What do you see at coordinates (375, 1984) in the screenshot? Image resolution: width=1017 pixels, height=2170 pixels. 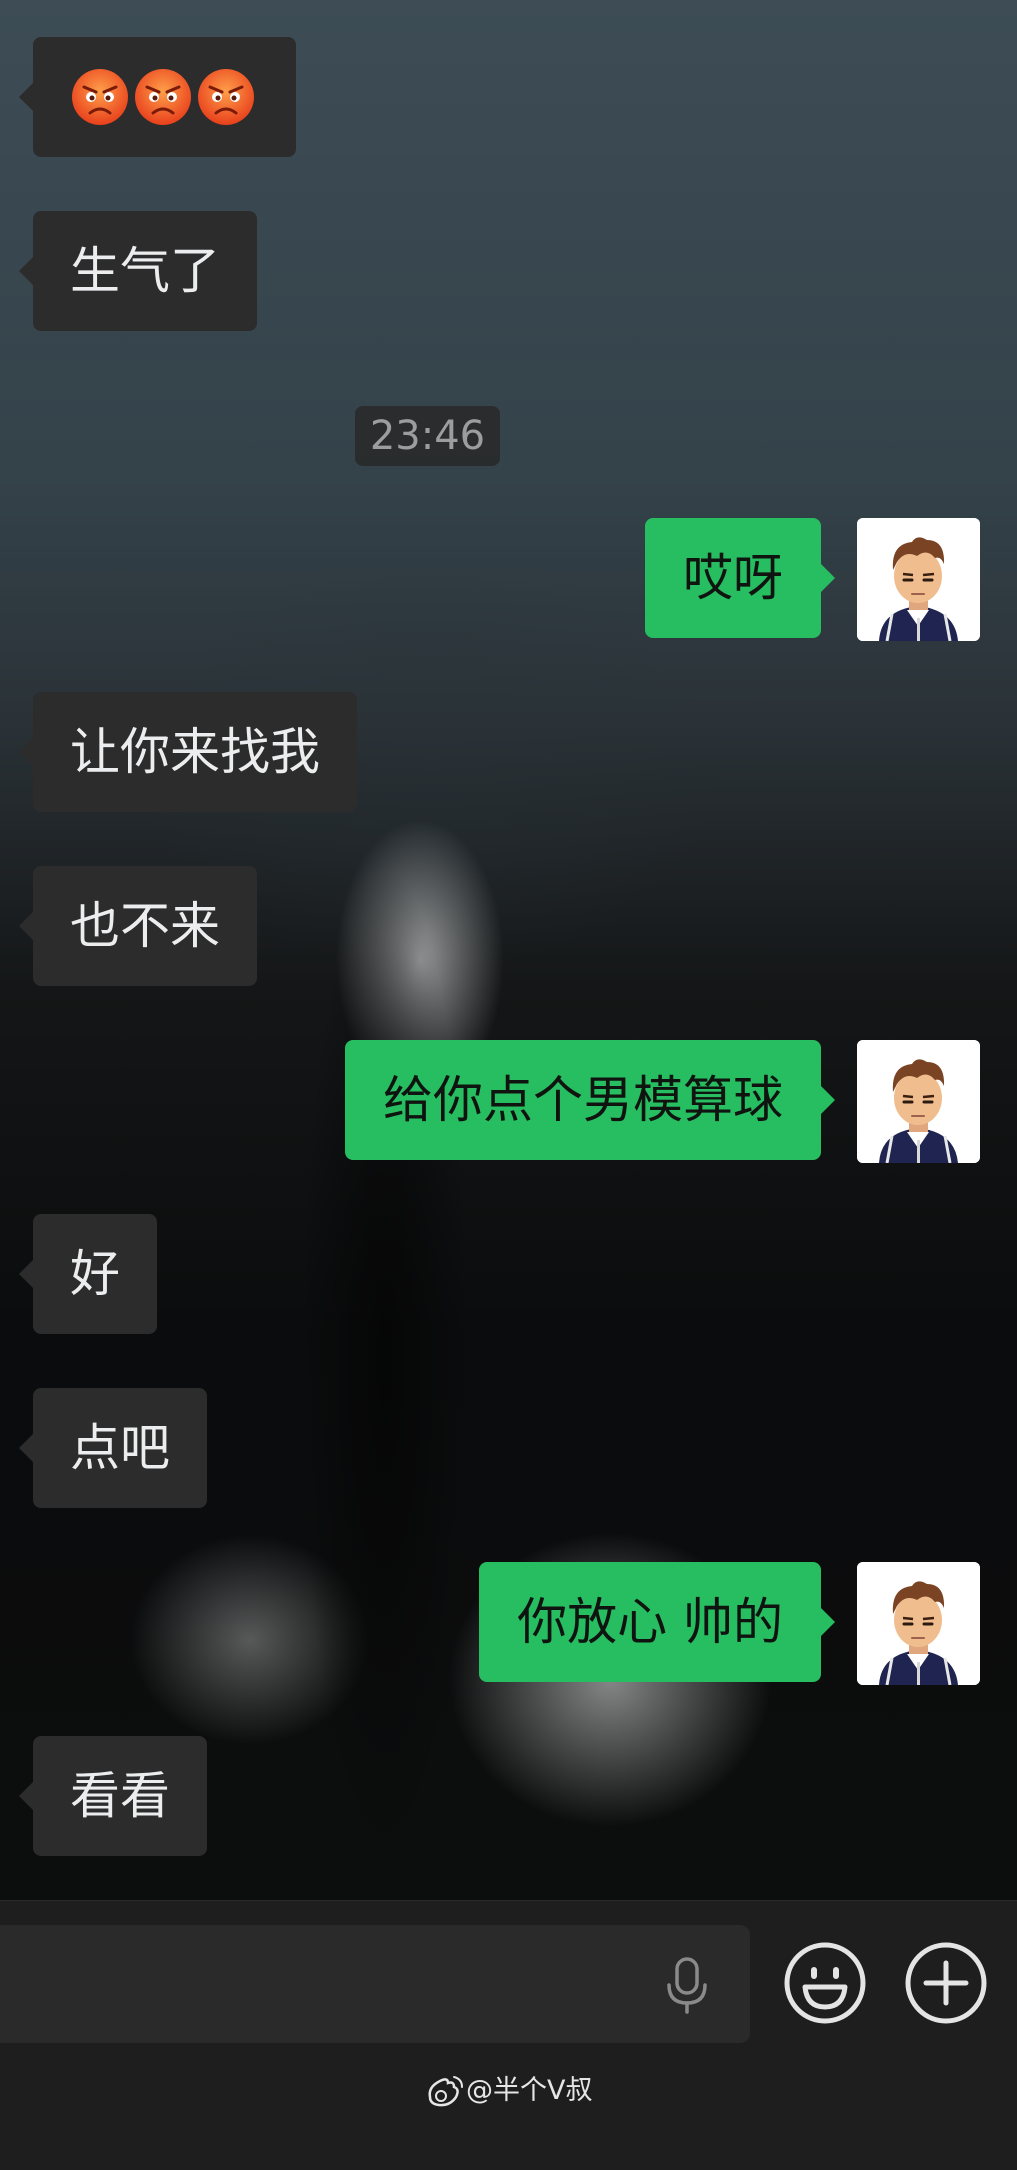 I see `message-input` at bounding box center [375, 1984].